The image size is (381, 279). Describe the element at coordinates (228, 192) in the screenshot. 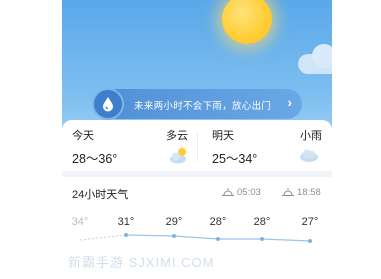

I see `sunrise-icon` at that location.